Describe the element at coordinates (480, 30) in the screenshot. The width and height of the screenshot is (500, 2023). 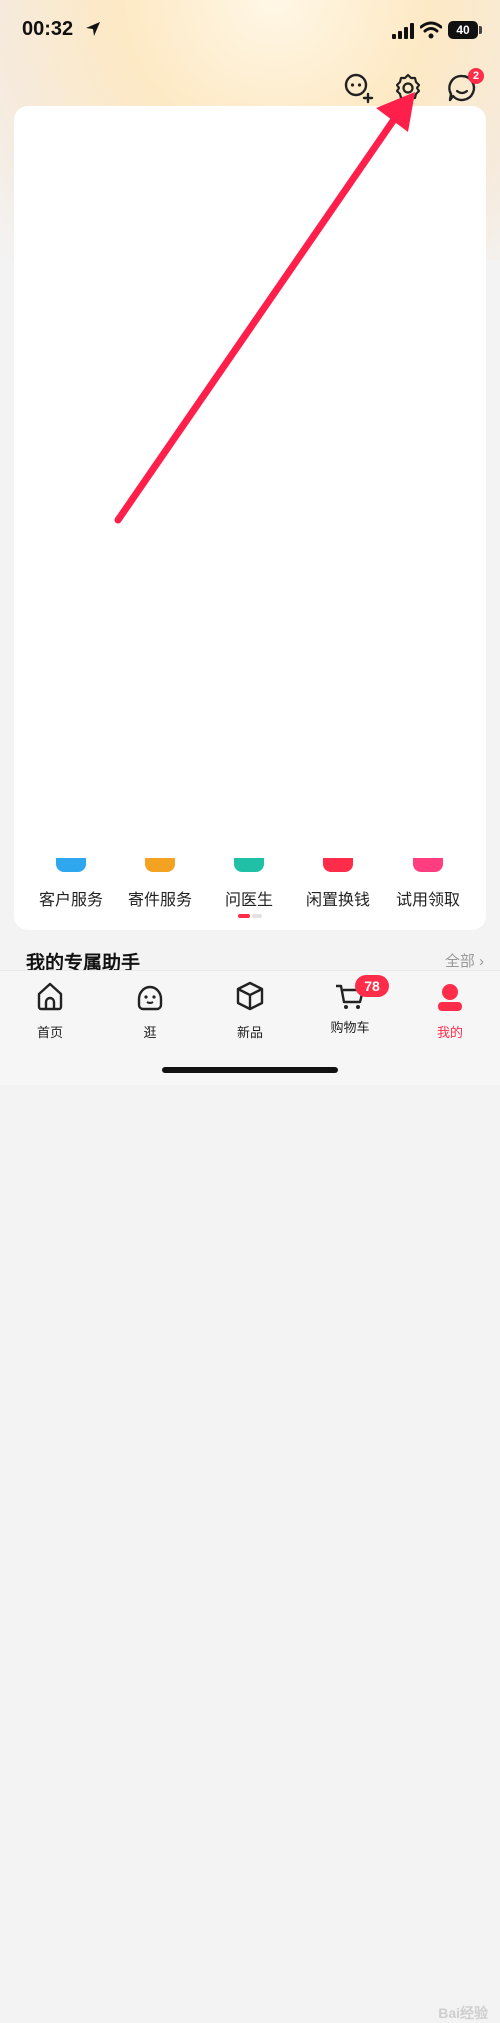
I see `battery-tip` at that location.